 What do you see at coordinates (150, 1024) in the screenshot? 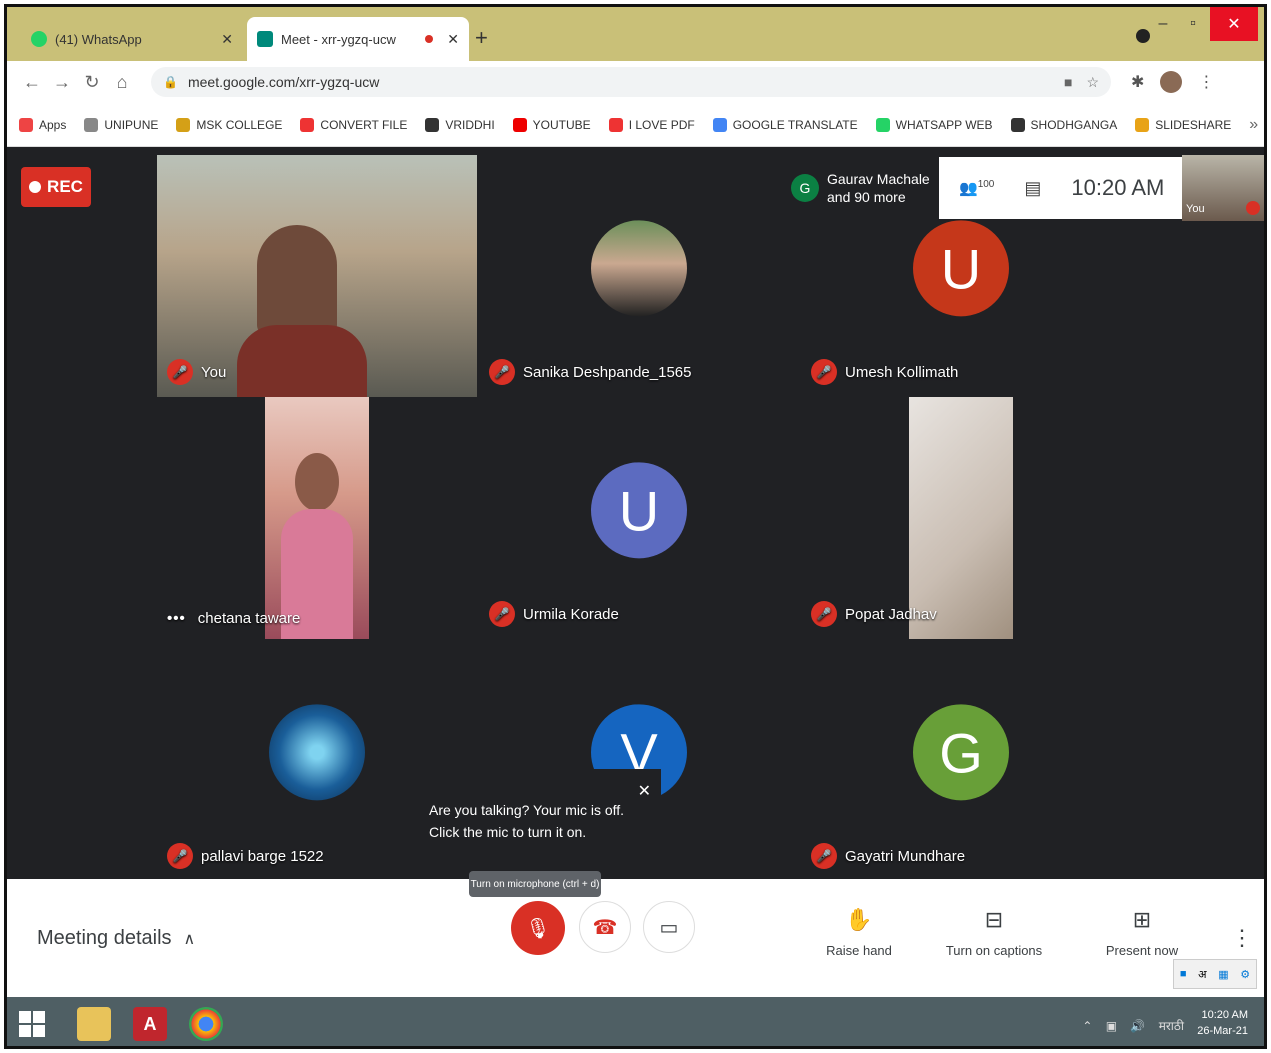
I see `acrobat-icon: A` at bounding box center [150, 1024].